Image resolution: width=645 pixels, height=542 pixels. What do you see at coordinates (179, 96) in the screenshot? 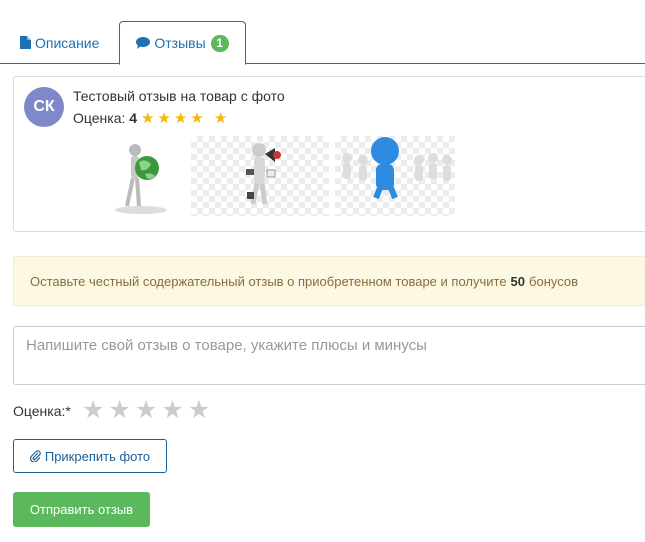
I see `review-text: Тестовый отзыв на товар с фото` at bounding box center [179, 96].